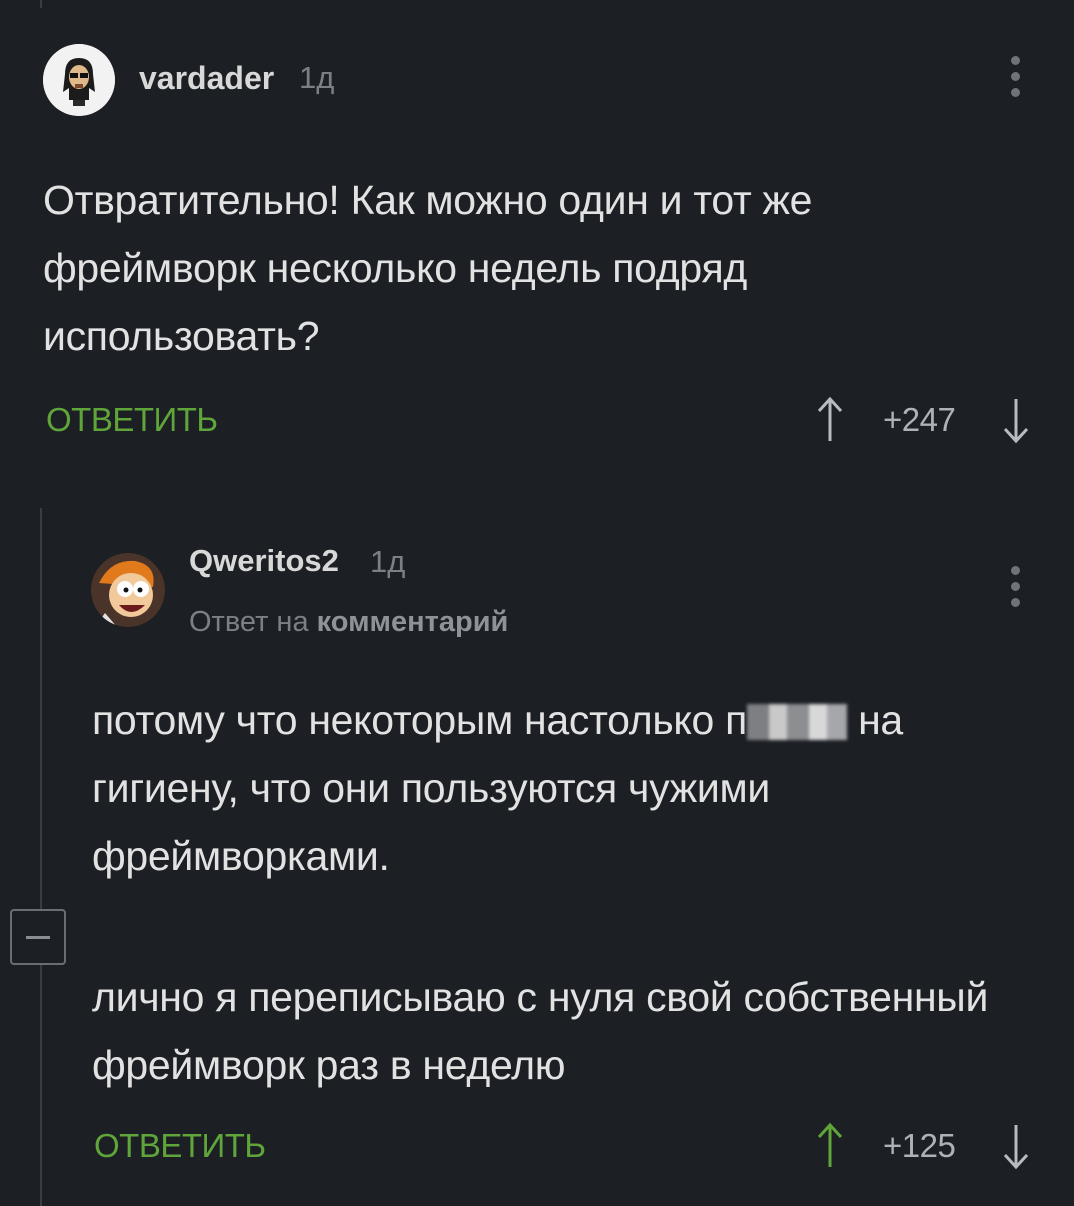 This screenshot has height=1206, width=1074. What do you see at coordinates (413, 622) in the screenshot?
I see `reply-target-link: комментарий` at bounding box center [413, 622].